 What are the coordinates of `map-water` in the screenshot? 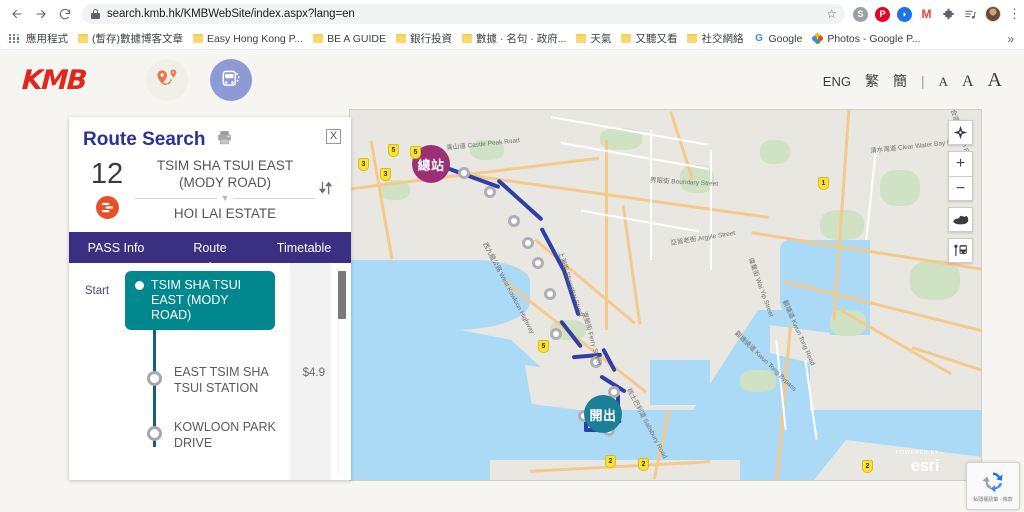 It's located at (680, 382).